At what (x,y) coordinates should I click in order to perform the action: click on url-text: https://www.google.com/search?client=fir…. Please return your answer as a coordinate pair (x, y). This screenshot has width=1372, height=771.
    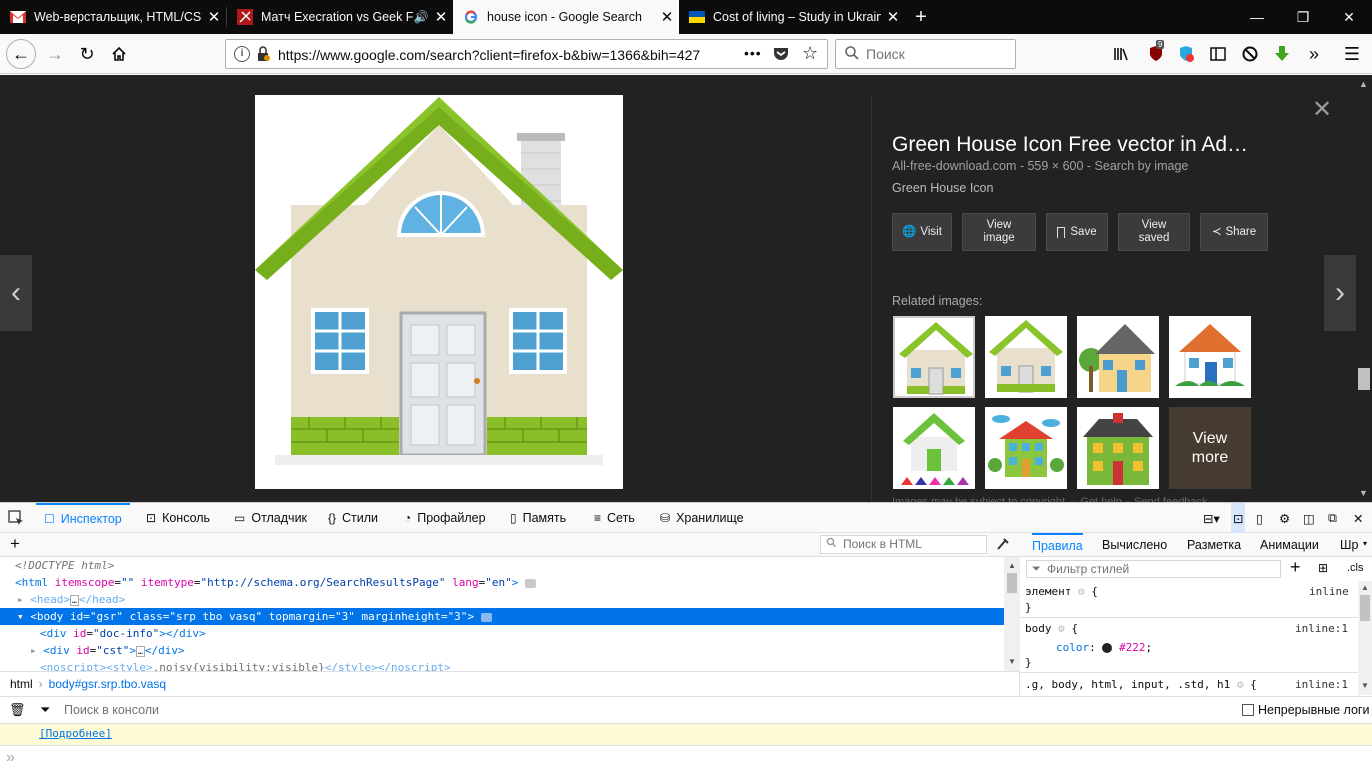
    Looking at the image, I should click on (493, 55).